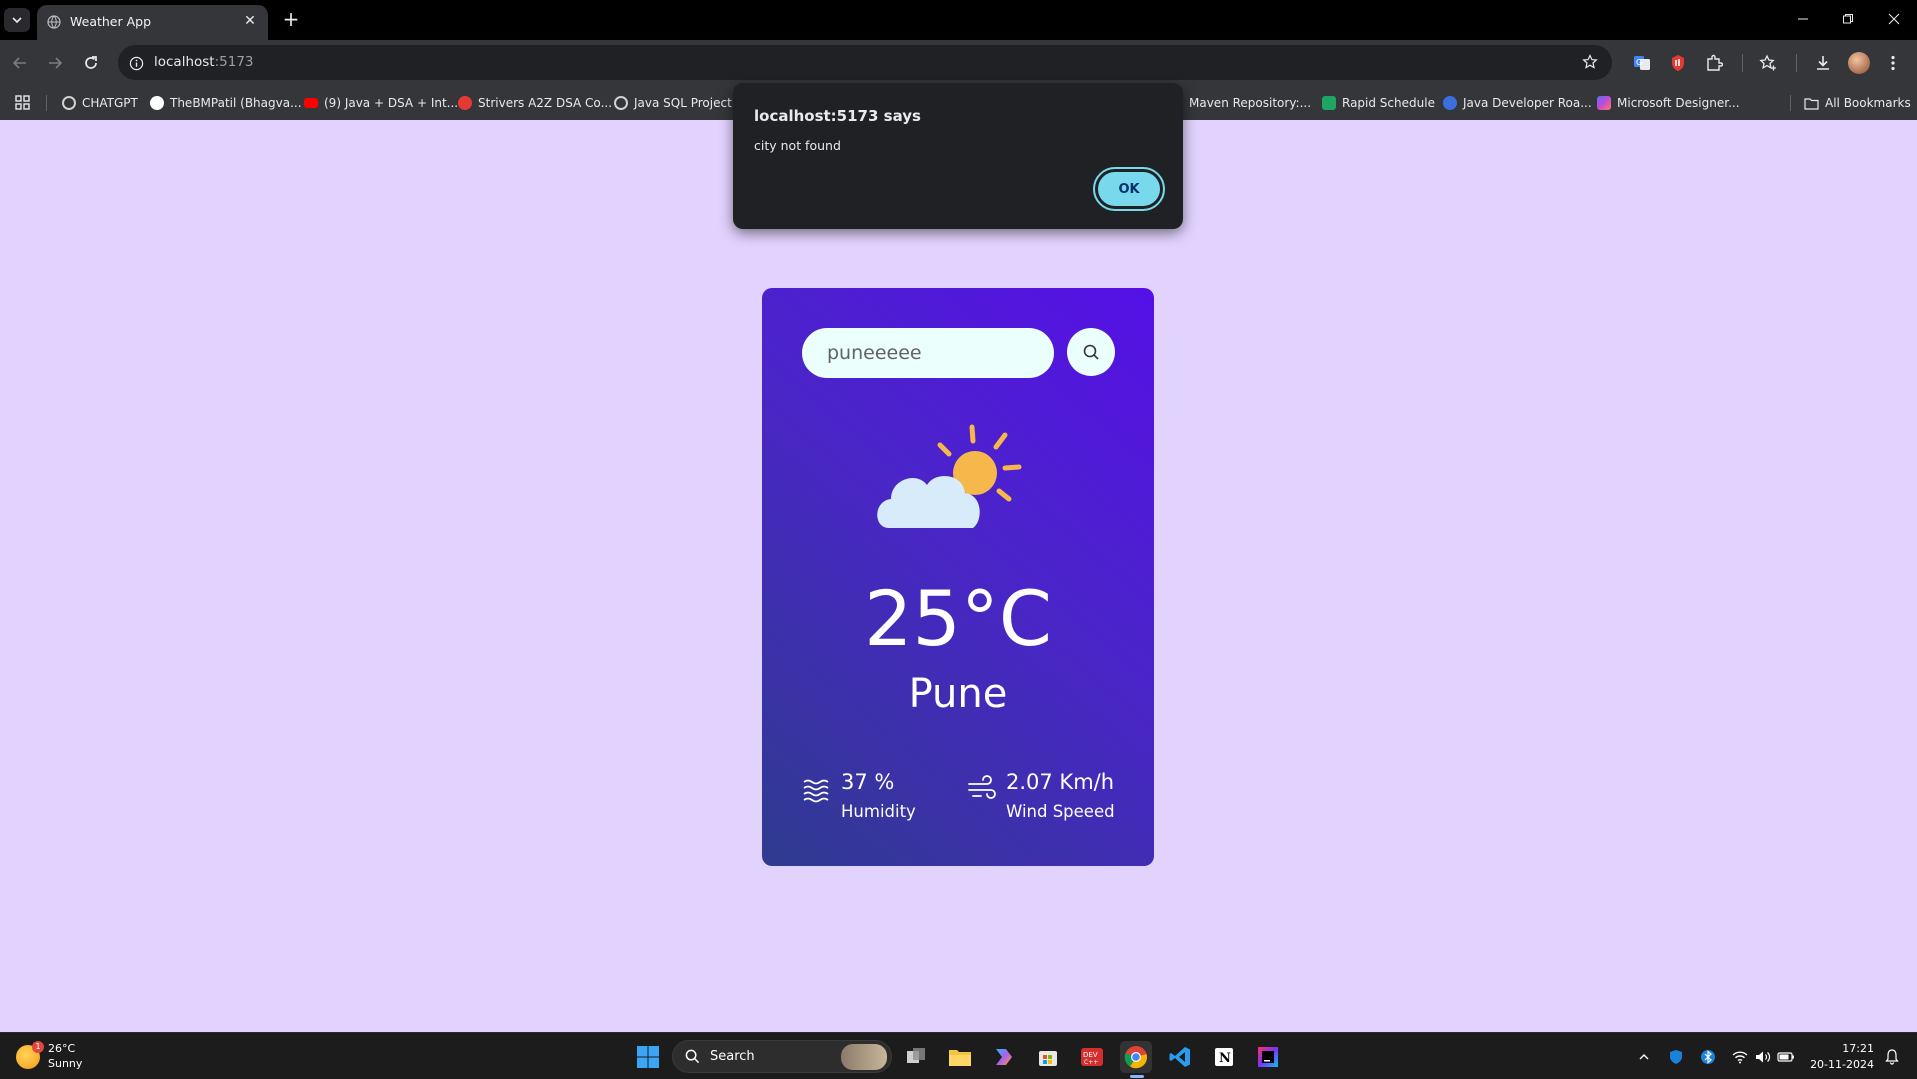  Describe the element at coordinates (958, 694) in the screenshot. I see `city-name: Pune` at that location.